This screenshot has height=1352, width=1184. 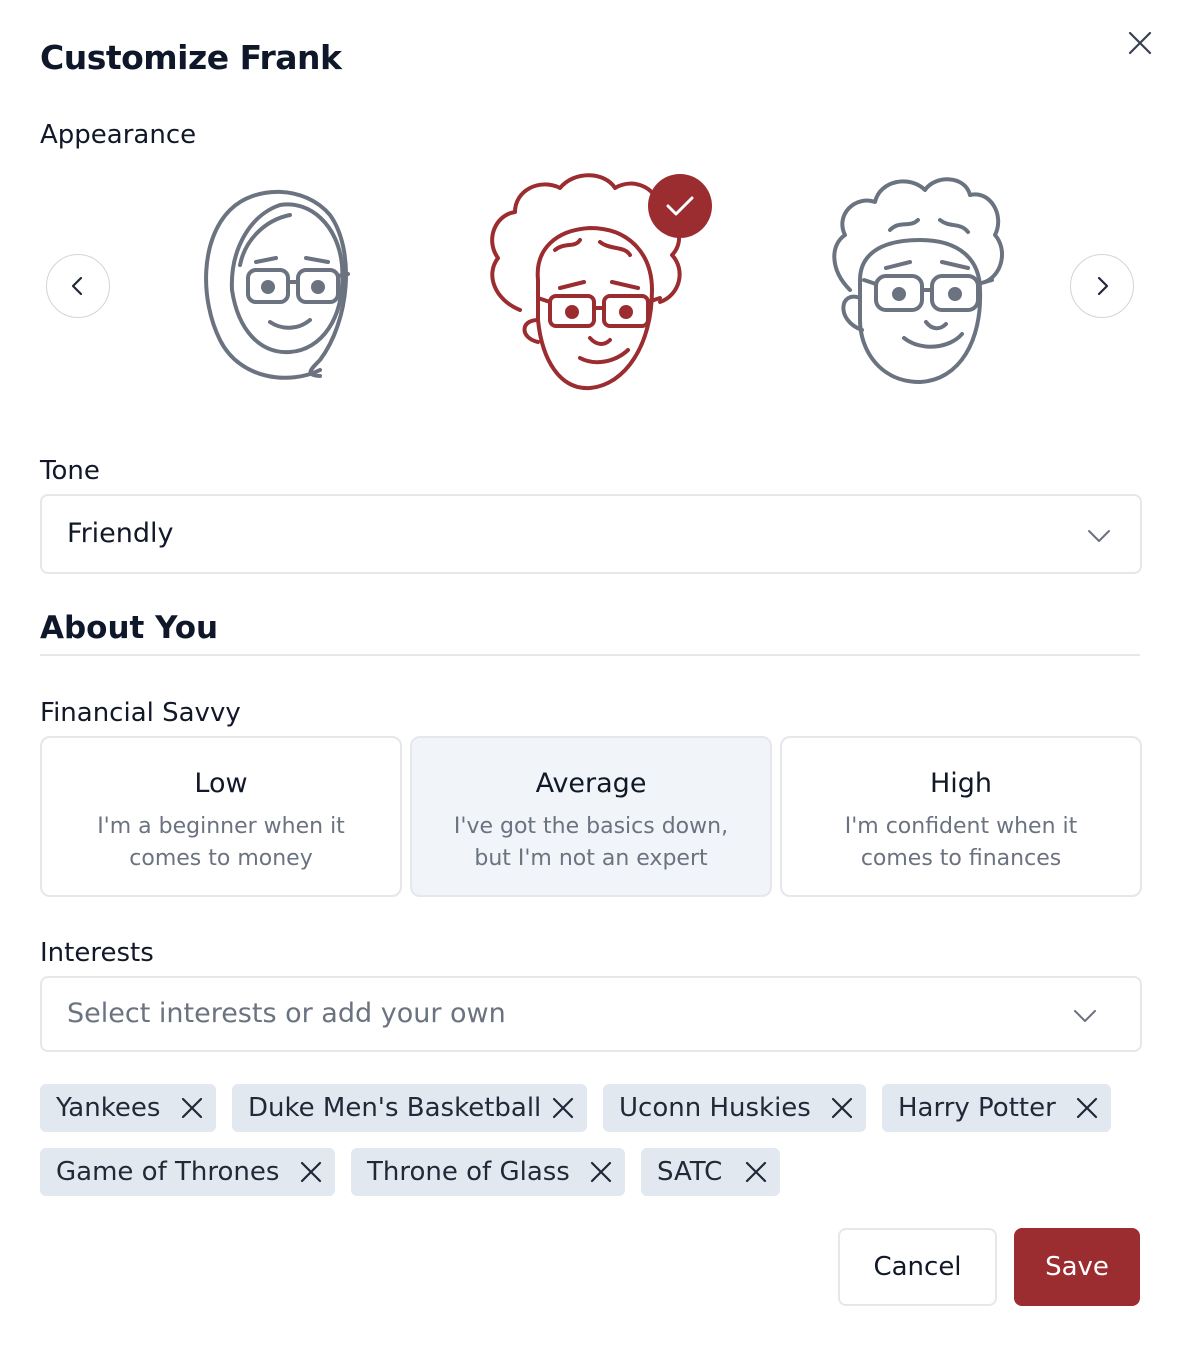 I want to click on interest-chip: Throne of Glass, so click(x=488, y=1172).